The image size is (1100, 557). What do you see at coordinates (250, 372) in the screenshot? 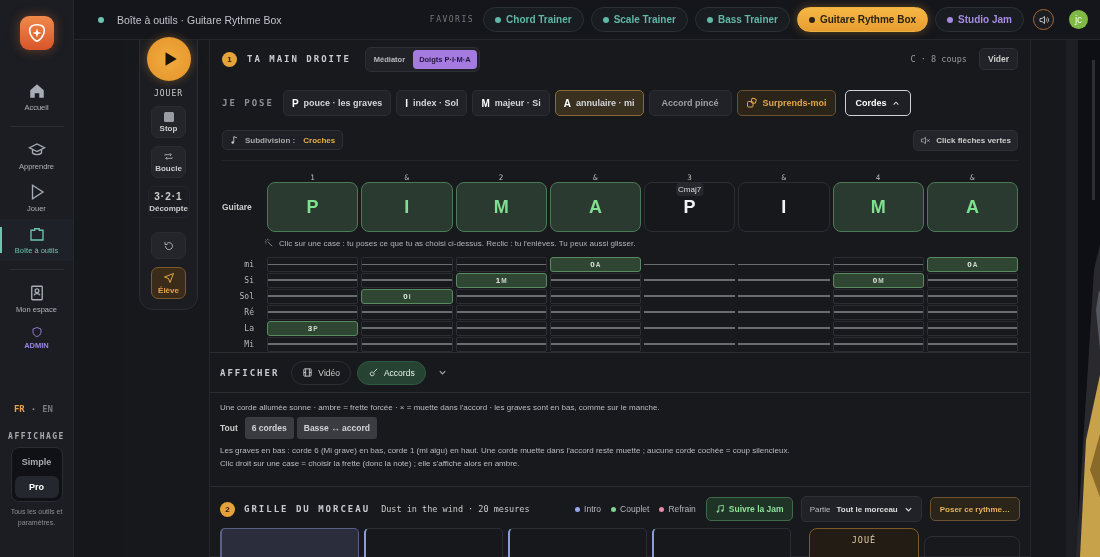
I see `row-label: AFFICHER` at bounding box center [250, 372].